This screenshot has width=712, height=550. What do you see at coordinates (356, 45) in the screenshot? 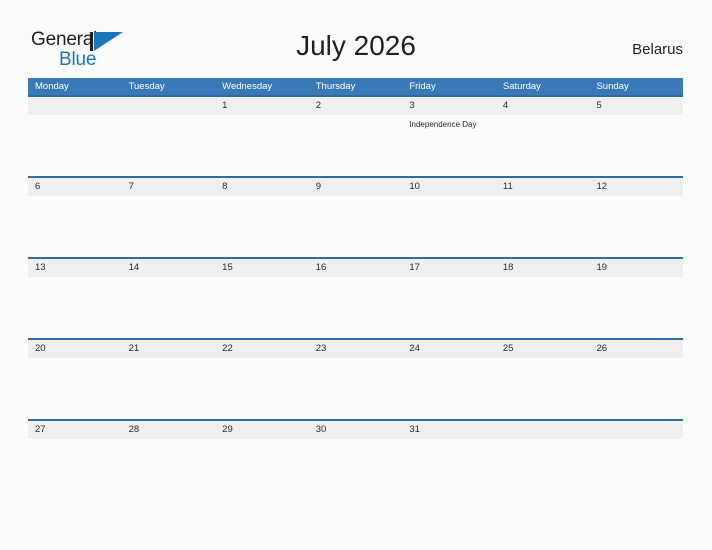
I see `page-title: July 2026` at bounding box center [356, 45].